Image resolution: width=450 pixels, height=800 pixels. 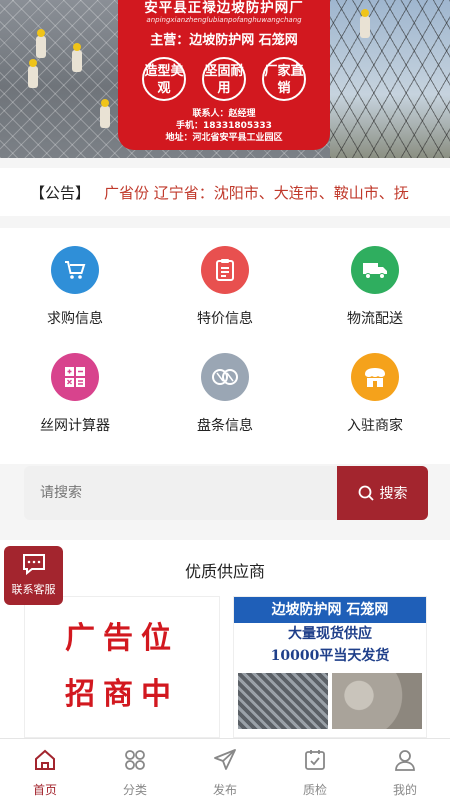 I want to click on search-input, so click(x=180, y=493).